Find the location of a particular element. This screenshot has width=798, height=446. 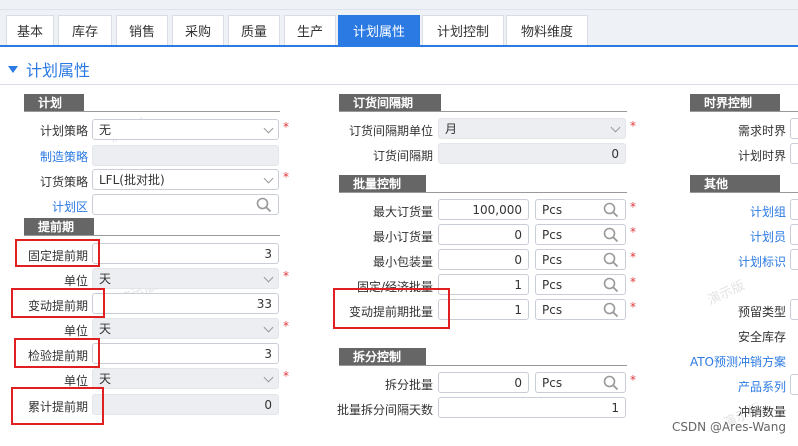

split-unit-input: Pcs is located at coordinates (580, 382).